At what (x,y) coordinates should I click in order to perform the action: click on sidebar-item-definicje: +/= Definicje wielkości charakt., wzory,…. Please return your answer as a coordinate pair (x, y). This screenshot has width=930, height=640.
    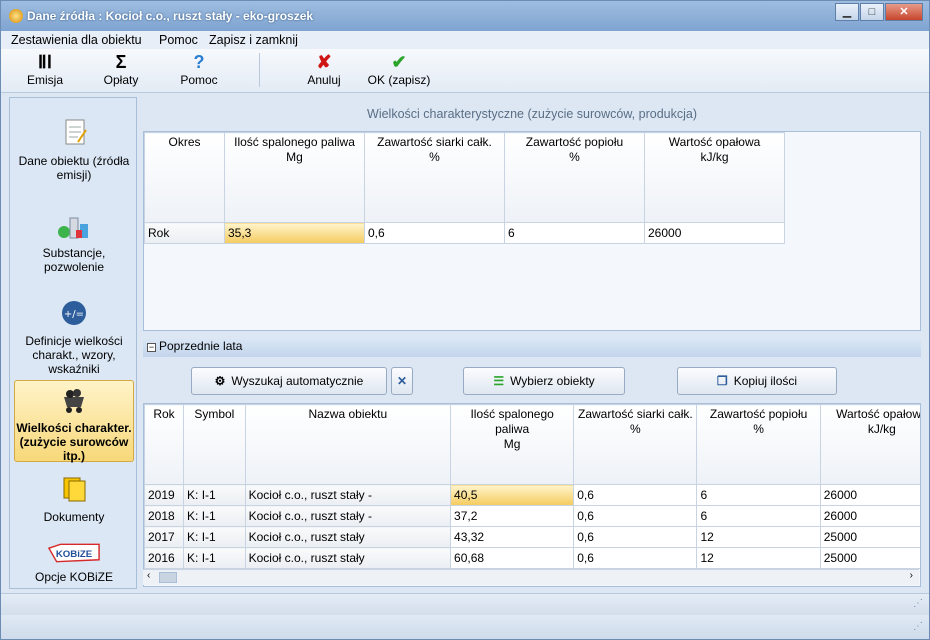
    Looking at the image, I should click on (74, 337).